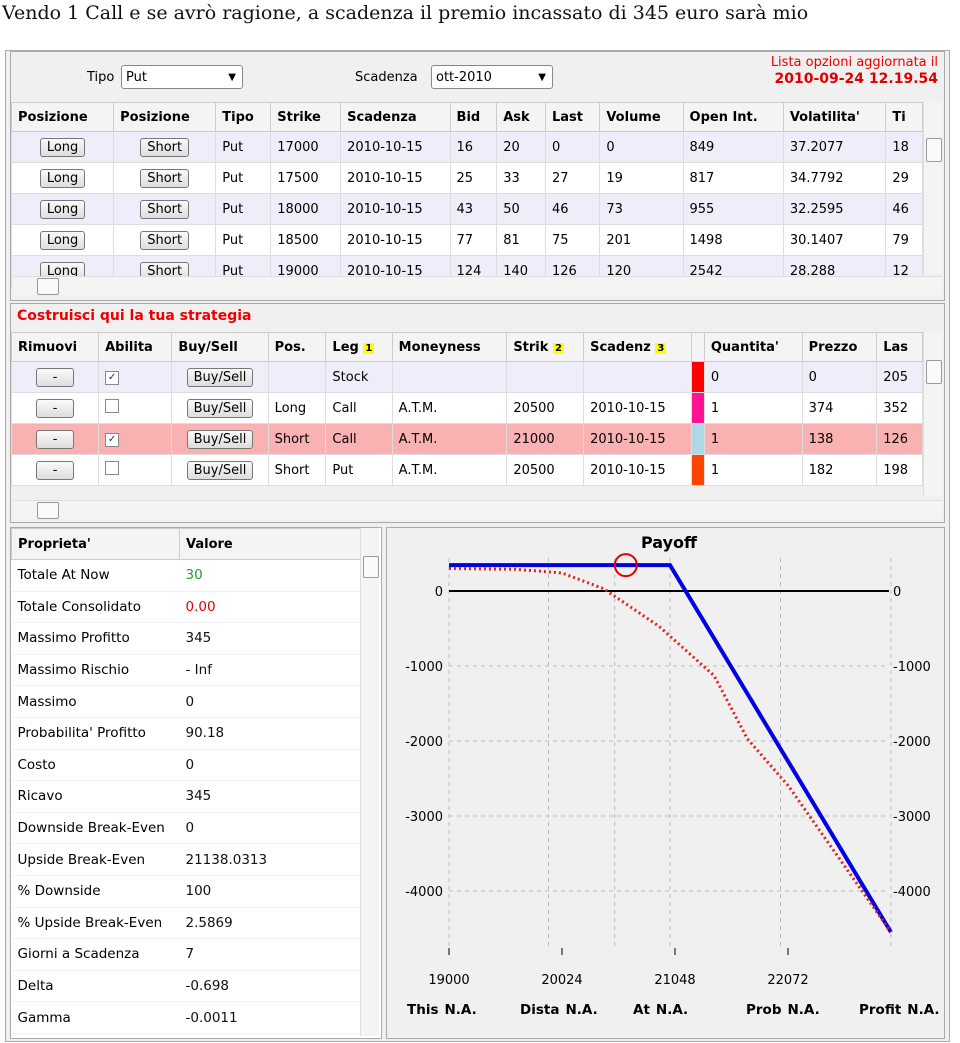  I want to click on column-header: Ti, so click(904, 117).